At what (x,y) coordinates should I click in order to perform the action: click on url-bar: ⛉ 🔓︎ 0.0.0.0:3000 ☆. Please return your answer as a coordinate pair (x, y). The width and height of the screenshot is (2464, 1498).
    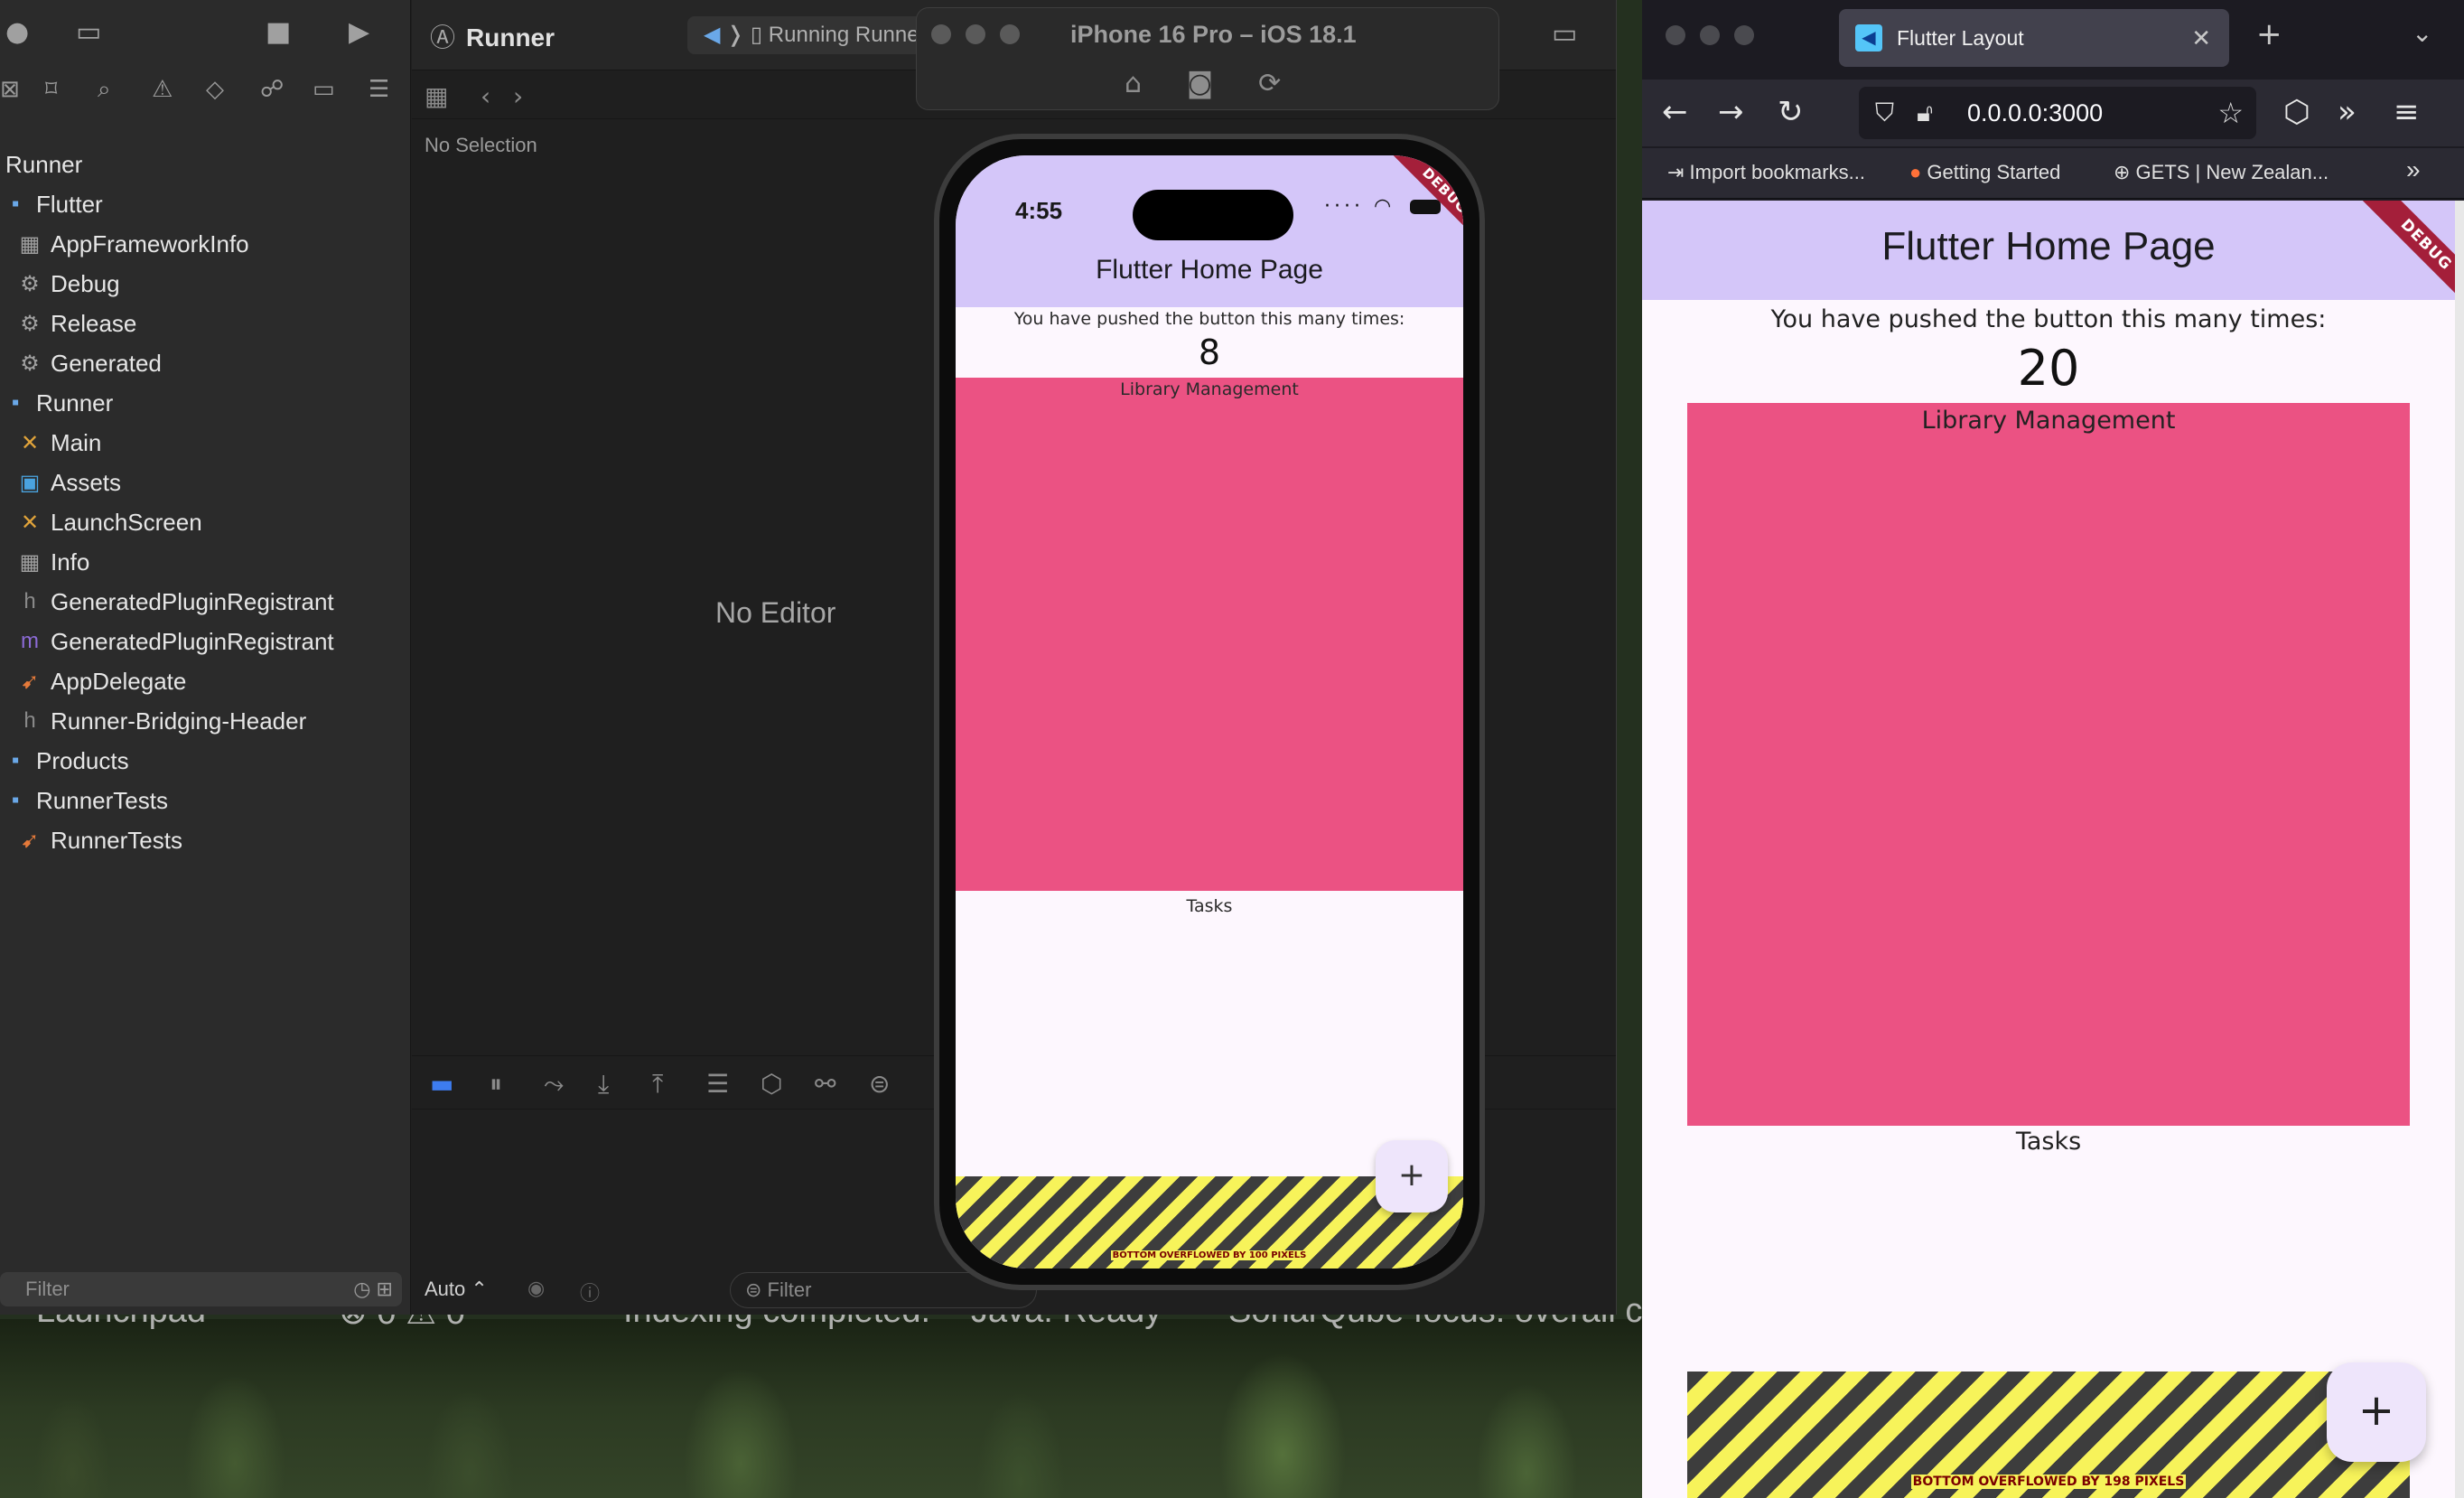
    Looking at the image, I should click on (2058, 113).